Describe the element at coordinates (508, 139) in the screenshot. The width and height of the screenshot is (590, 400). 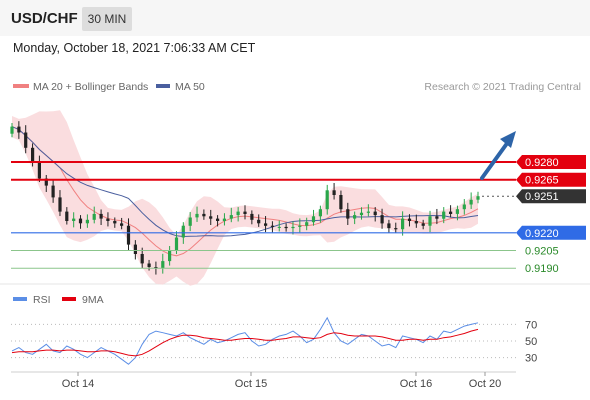
I see `forecast-arrowhead` at that location.